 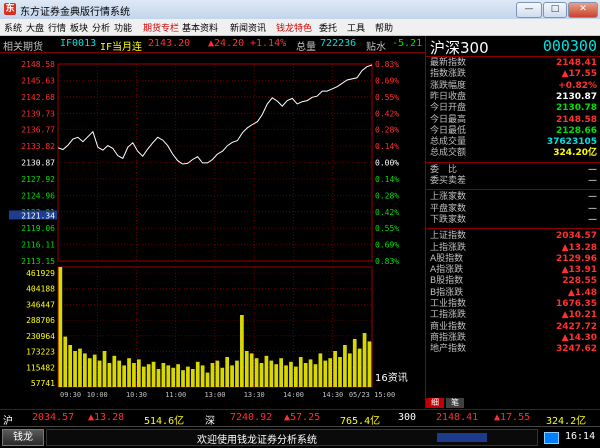 What do you see at coordinates (40, 336) in the screenshot?
I see `volume-tick-label: 230964` at bounding box center [40, 336].